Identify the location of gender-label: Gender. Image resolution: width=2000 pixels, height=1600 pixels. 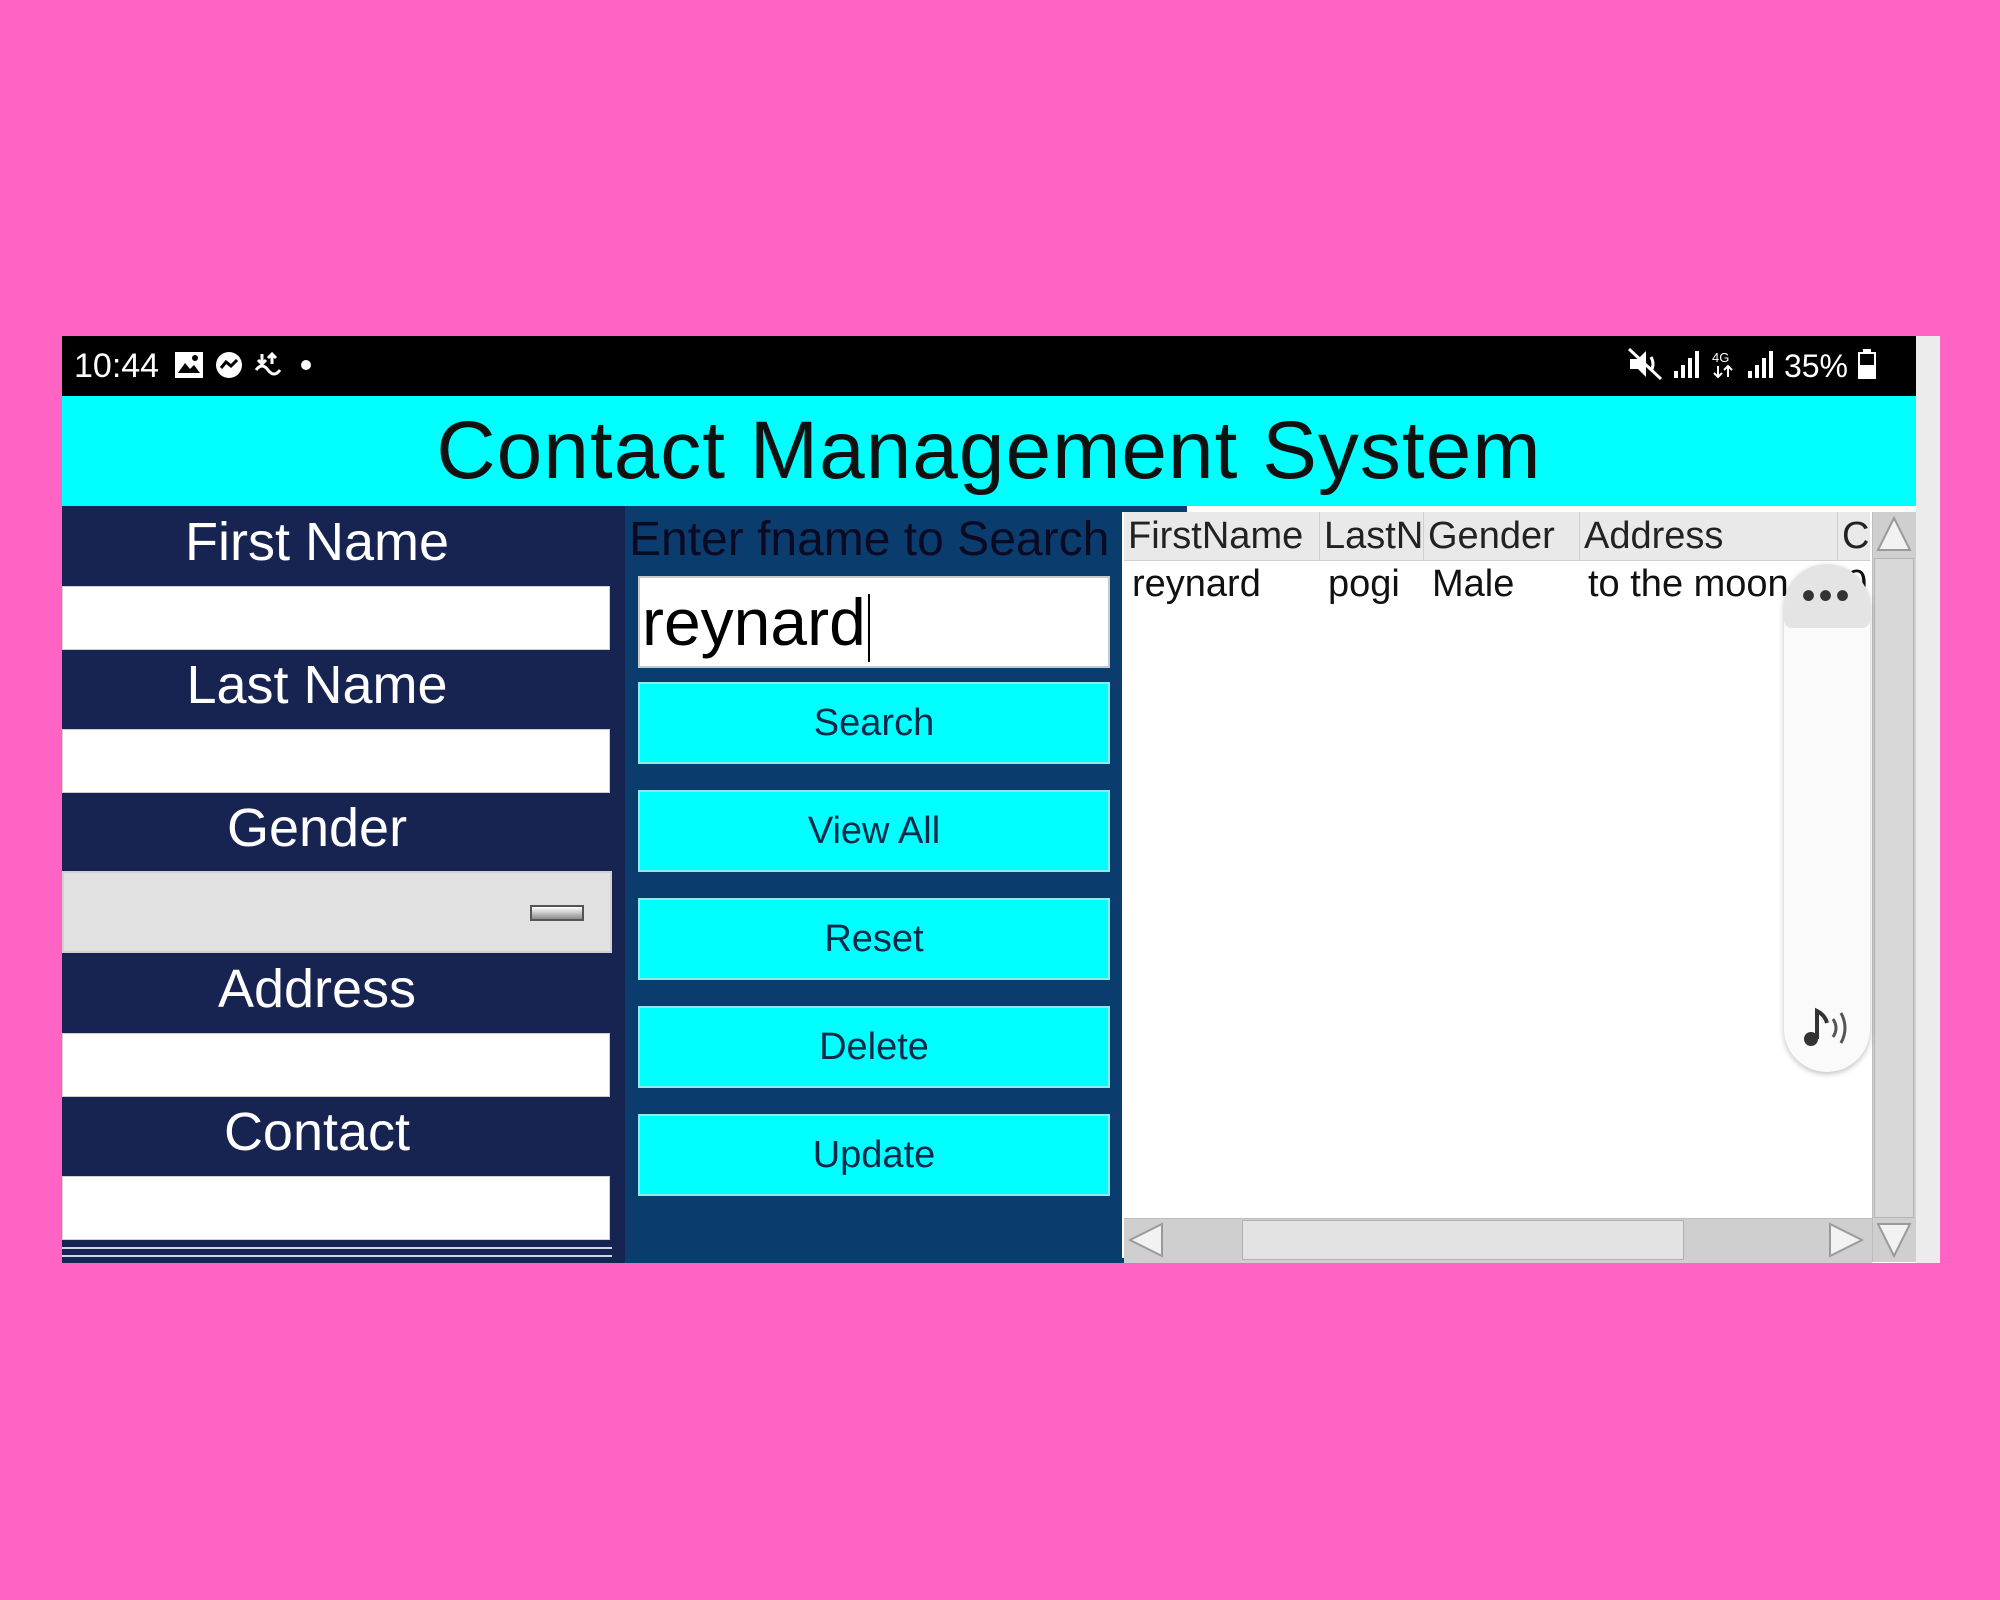
(317, 828).